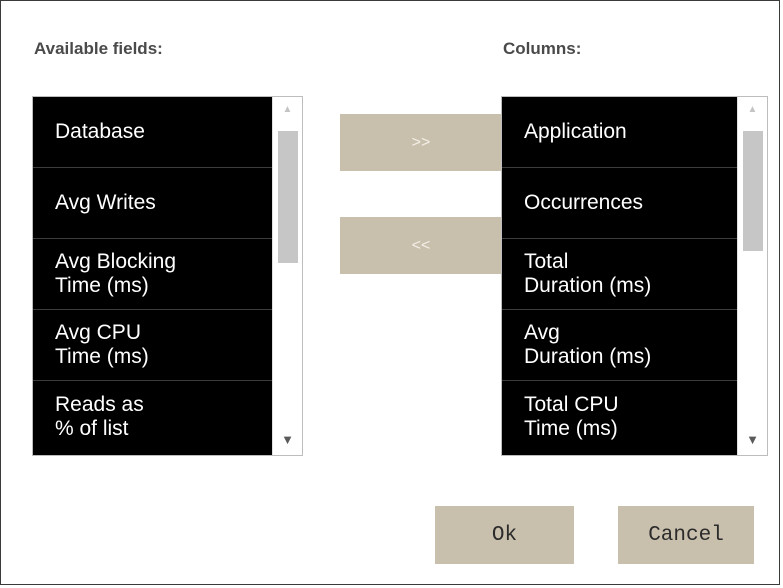 The image size is (783, 588). I want to click on available-field-item: Avg Blocking Time (ms), so click(153, 274).